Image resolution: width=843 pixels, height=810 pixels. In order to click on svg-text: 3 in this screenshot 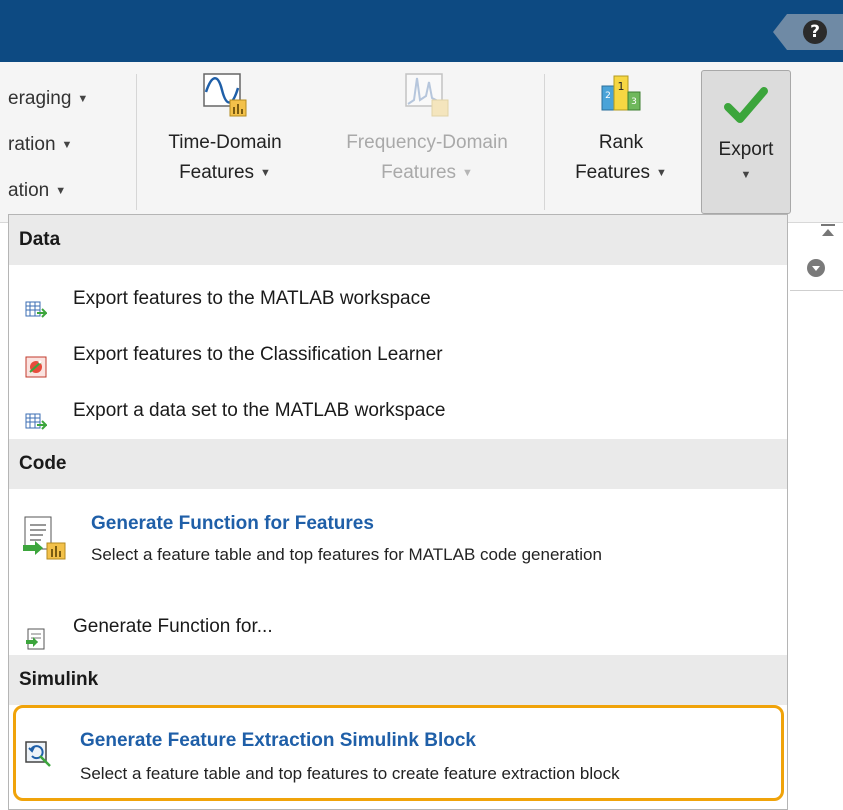, I will do `click(634, 102)`.